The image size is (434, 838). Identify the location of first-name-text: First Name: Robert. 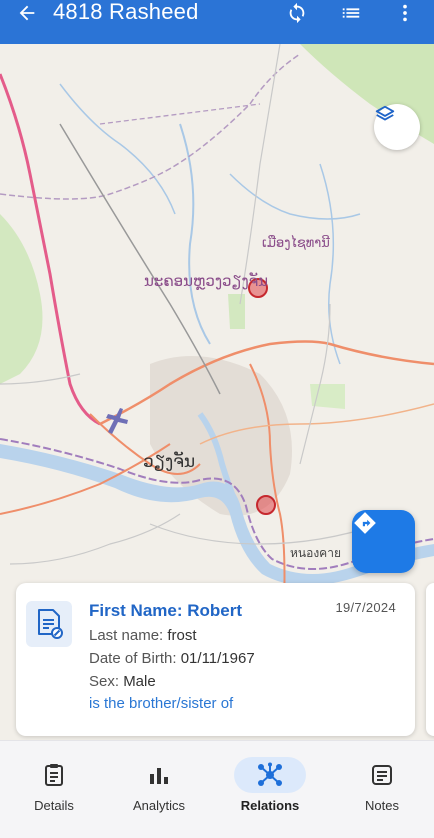
(166, 610).